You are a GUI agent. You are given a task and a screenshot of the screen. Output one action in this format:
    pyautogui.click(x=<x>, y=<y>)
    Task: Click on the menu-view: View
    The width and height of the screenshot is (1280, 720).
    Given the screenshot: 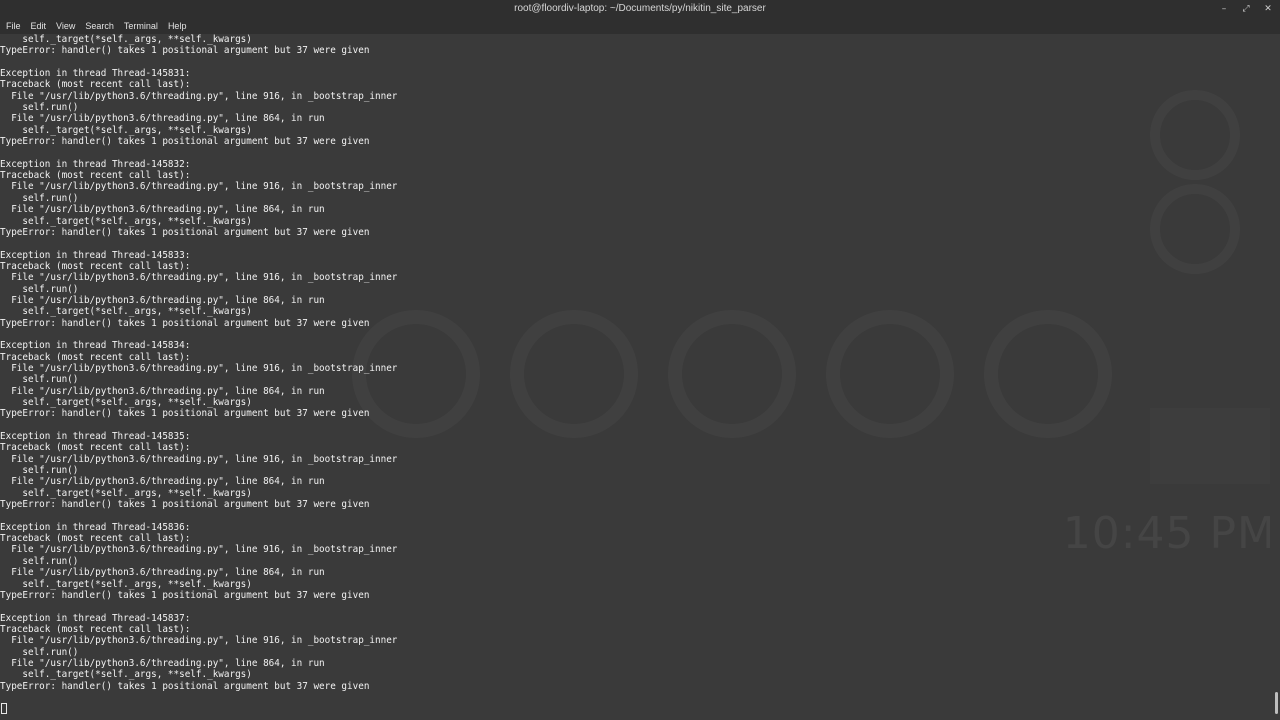 What is the action you would take?
    pyautogui.click(x=65, y=26)
    